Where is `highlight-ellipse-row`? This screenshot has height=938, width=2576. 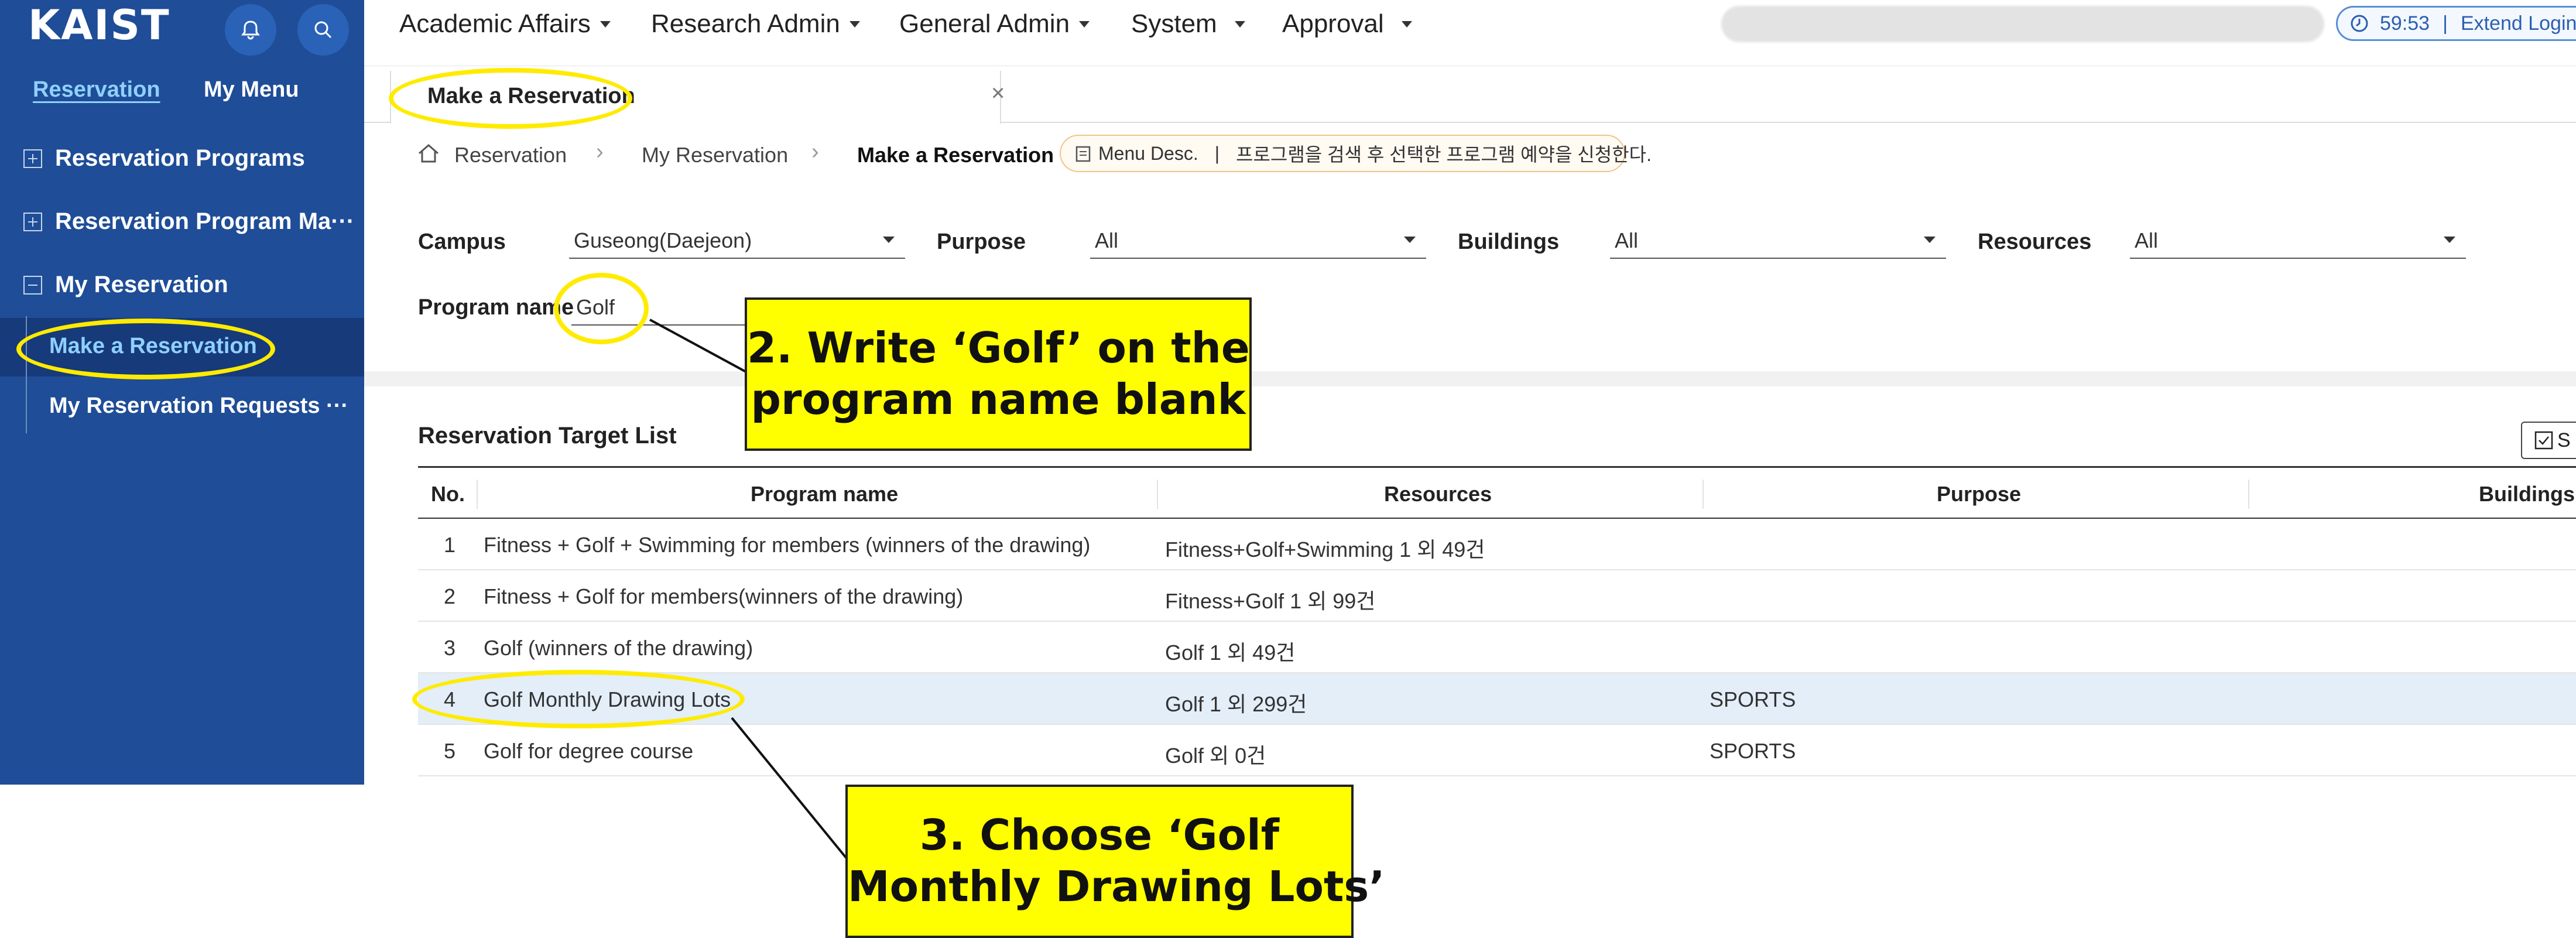
highlight-ellipse-row is located at coordinates (578, 699).